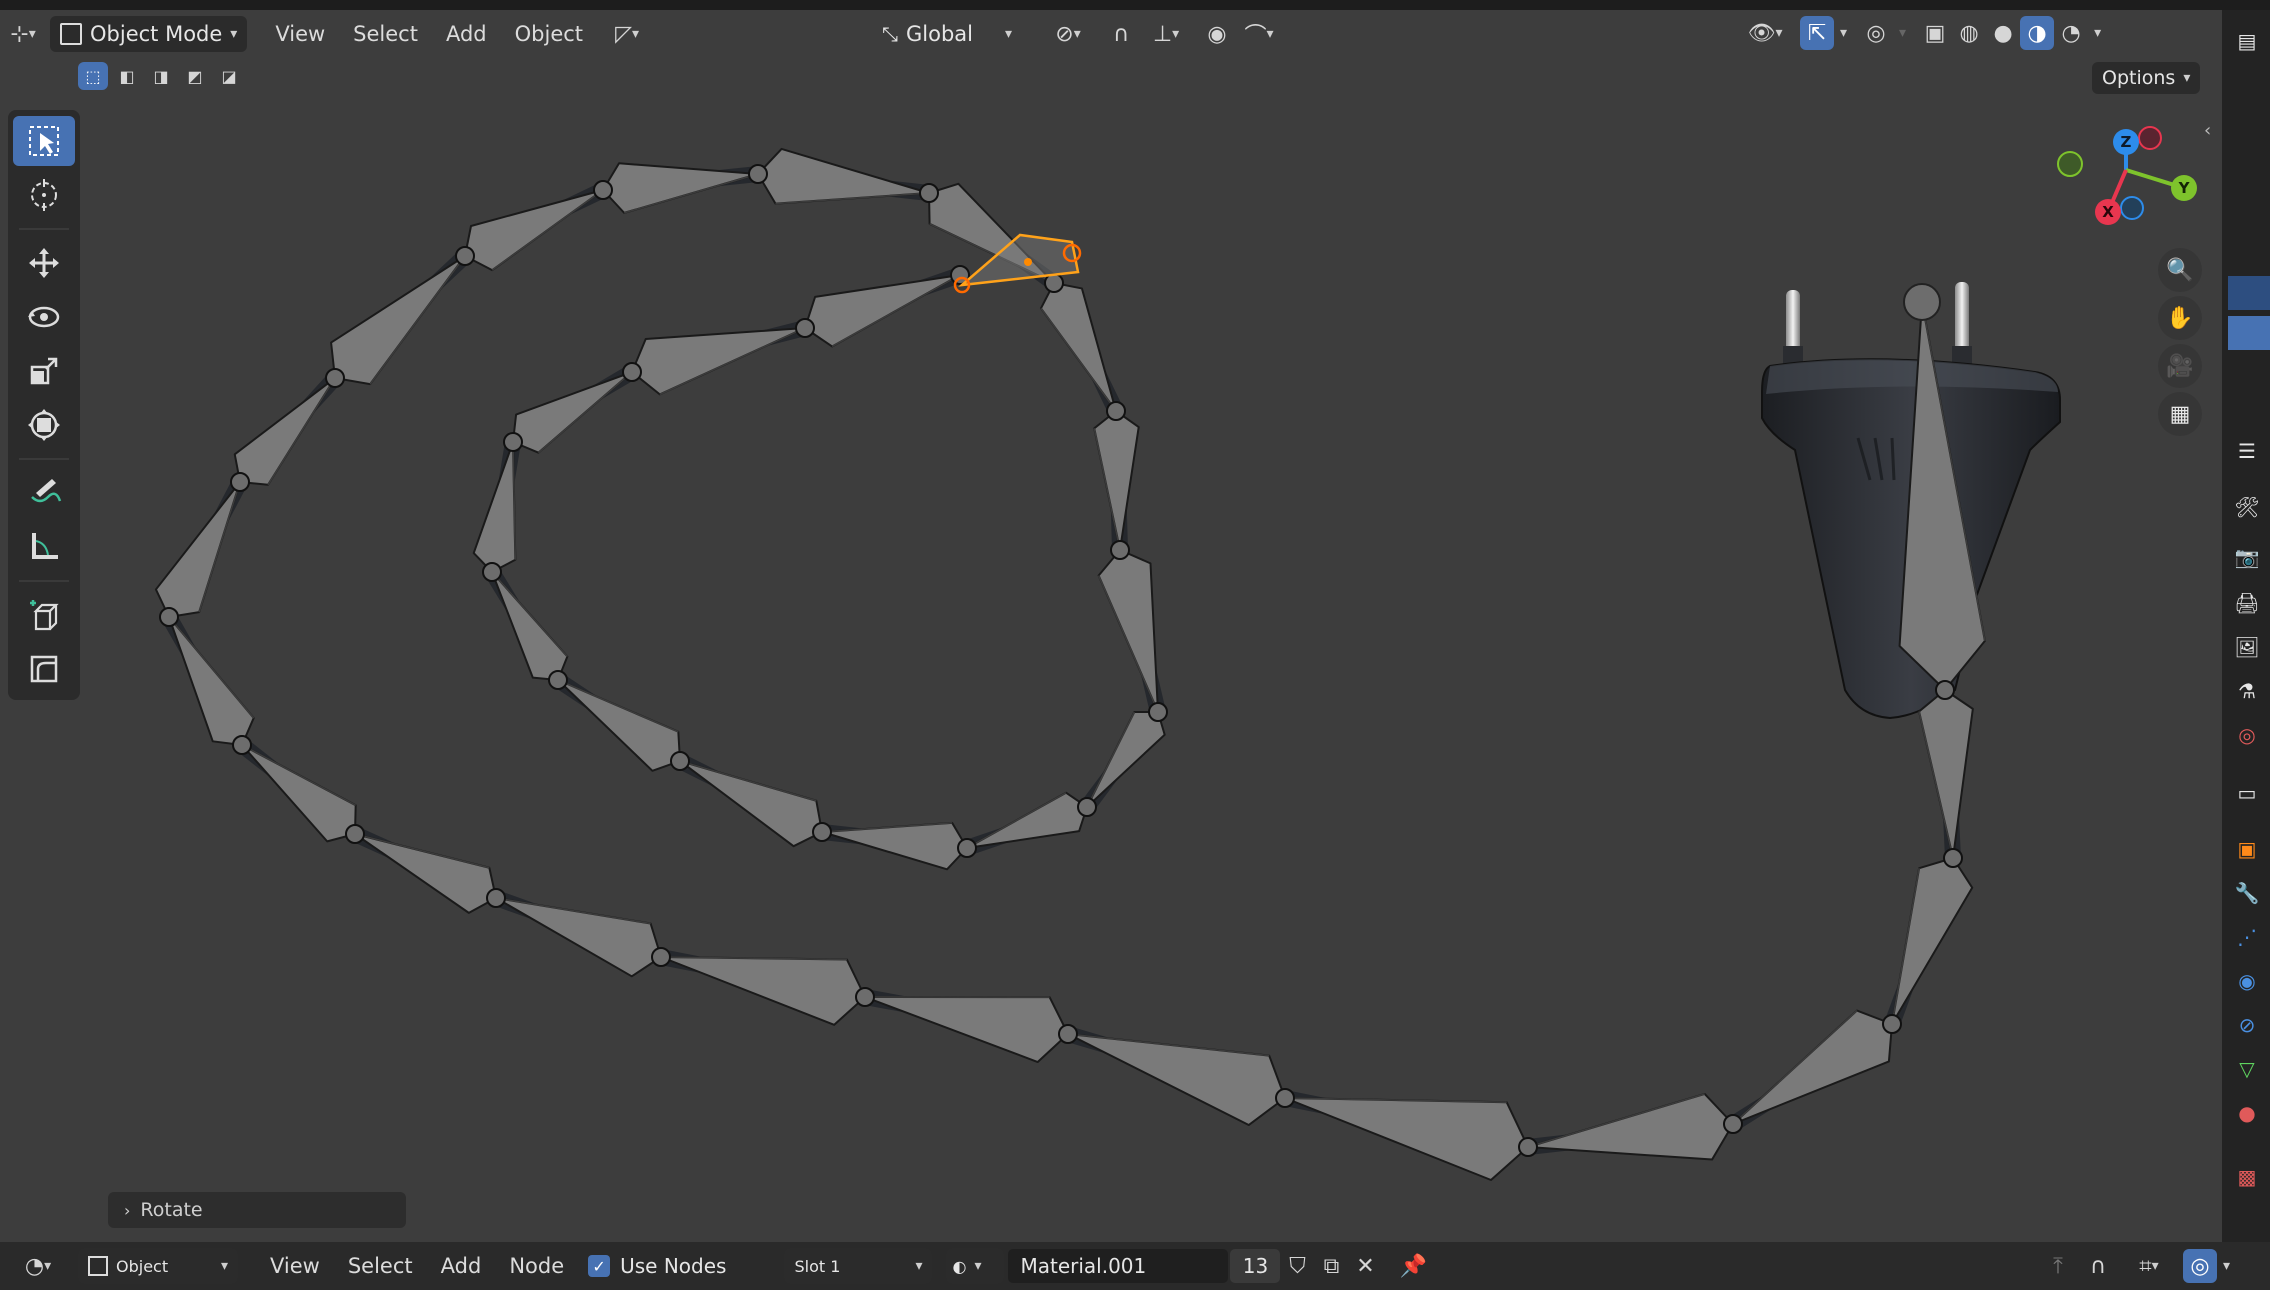  Describe the element at coordinates (257, 1210) in the screenshot. I see `last-operator-panel: › Rotate` at that location.